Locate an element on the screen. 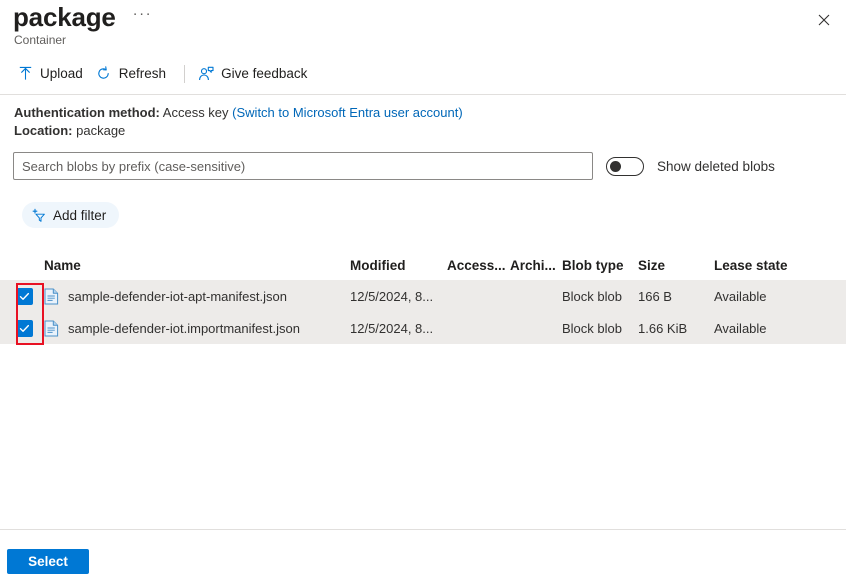 The height and width of the screenshot is (580, 846). footer-divider is located at coordinates (423, 529).